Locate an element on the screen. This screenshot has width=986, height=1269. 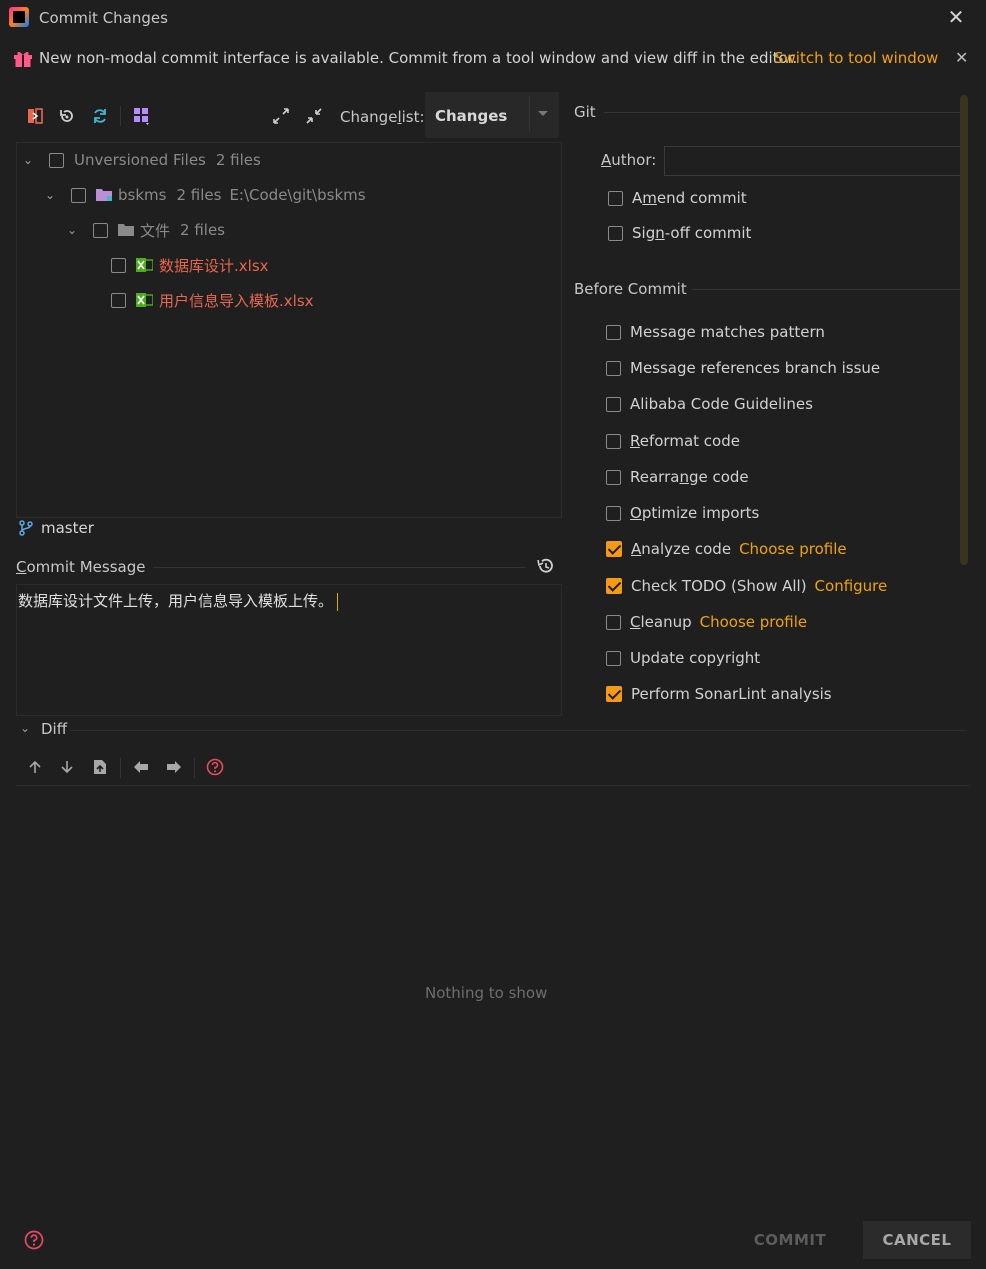
alibaba-guidelines-option: Alibaba Code Guidelines is located at coordinates (709, 404).